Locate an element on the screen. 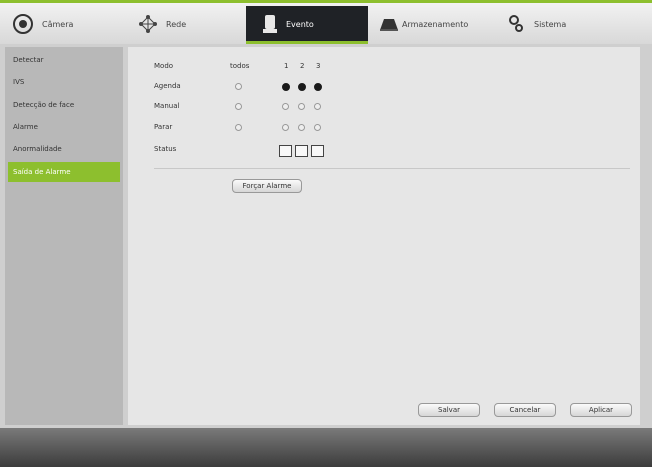  top-navigation: Câmera Rede Evento Armazenamento Sistema is located at coordinates (326, 22).